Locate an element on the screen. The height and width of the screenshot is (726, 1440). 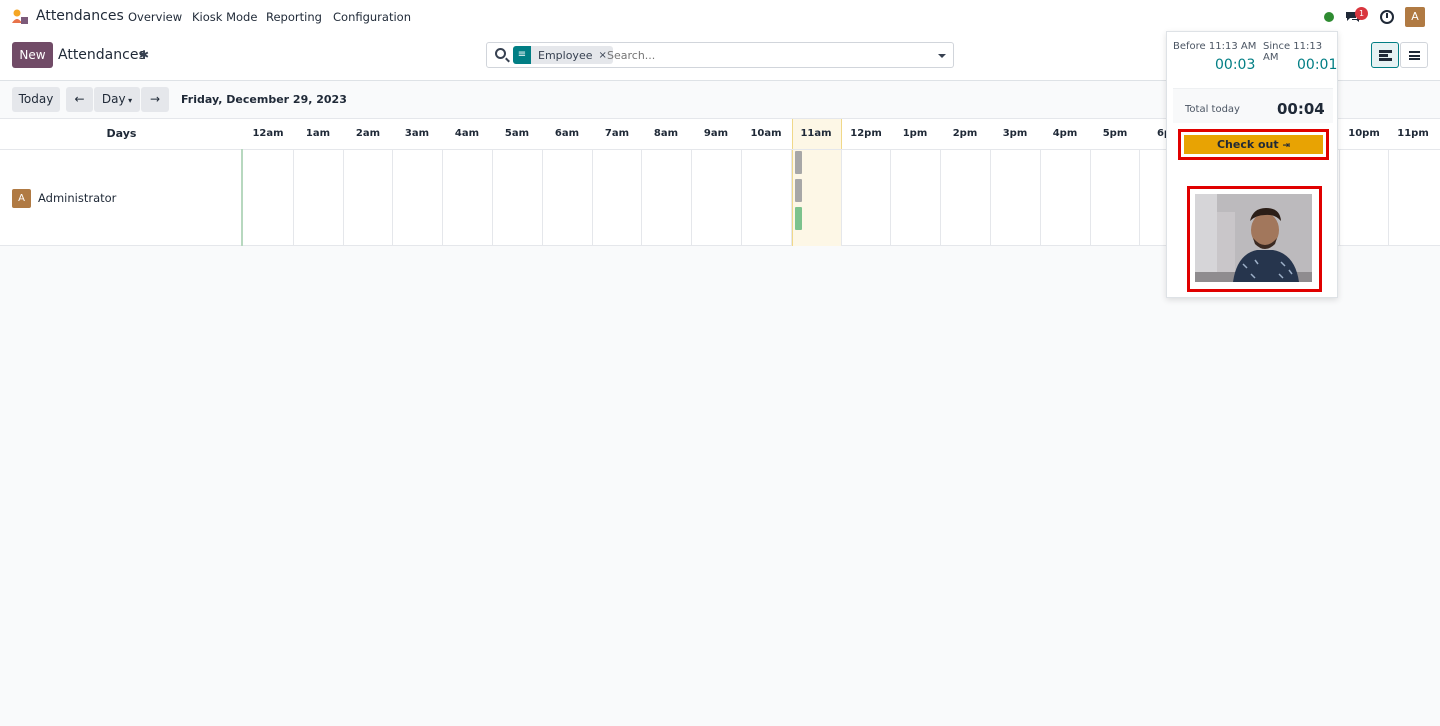
app-name: Attendances is located at coordinates (80, 16).